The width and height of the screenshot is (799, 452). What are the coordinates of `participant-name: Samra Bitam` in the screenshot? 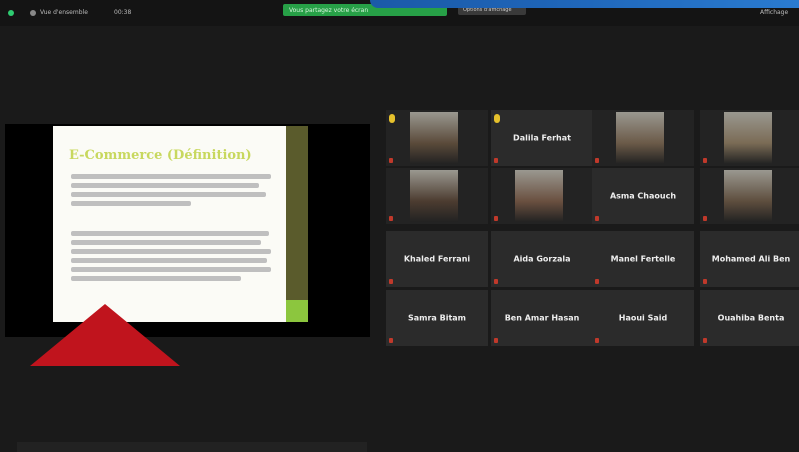 It's located at (437, 318).